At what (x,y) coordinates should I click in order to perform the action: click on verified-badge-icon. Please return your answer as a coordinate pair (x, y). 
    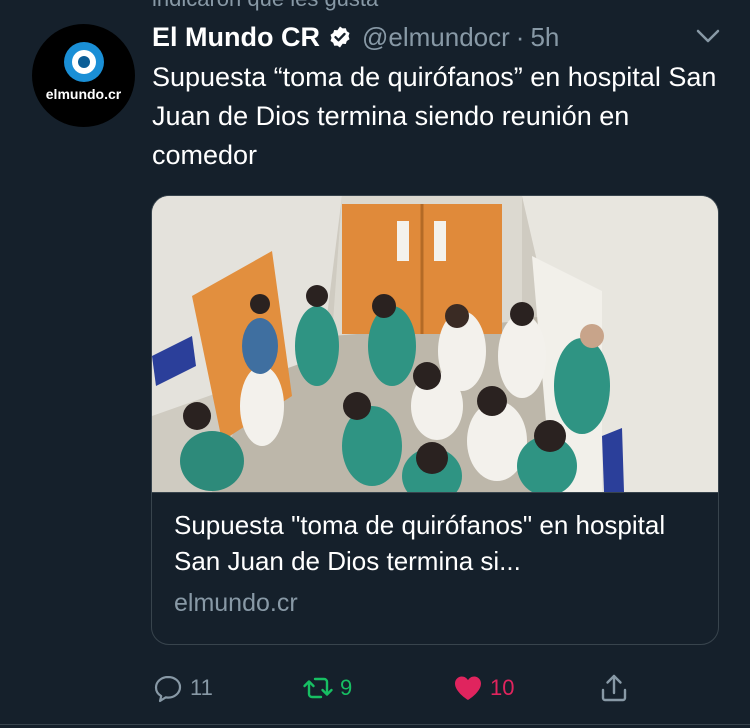
    Looking at the image, I should click on (340, 37).